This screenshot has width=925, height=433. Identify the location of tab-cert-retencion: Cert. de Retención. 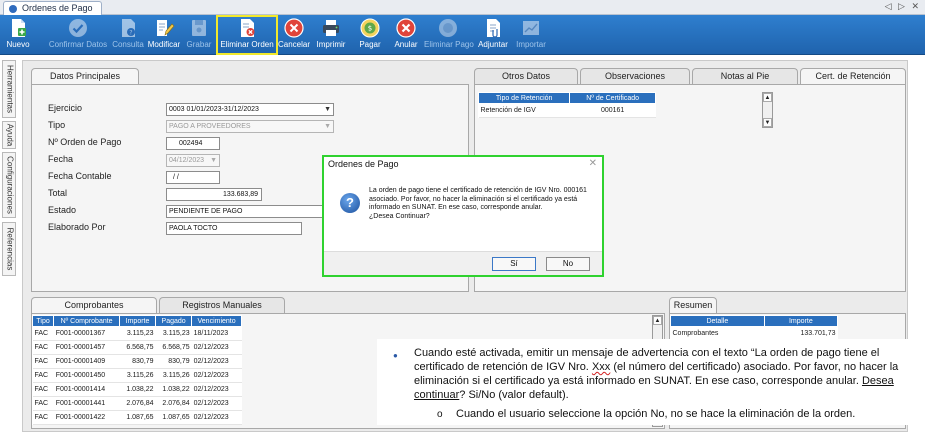
(853, 76).